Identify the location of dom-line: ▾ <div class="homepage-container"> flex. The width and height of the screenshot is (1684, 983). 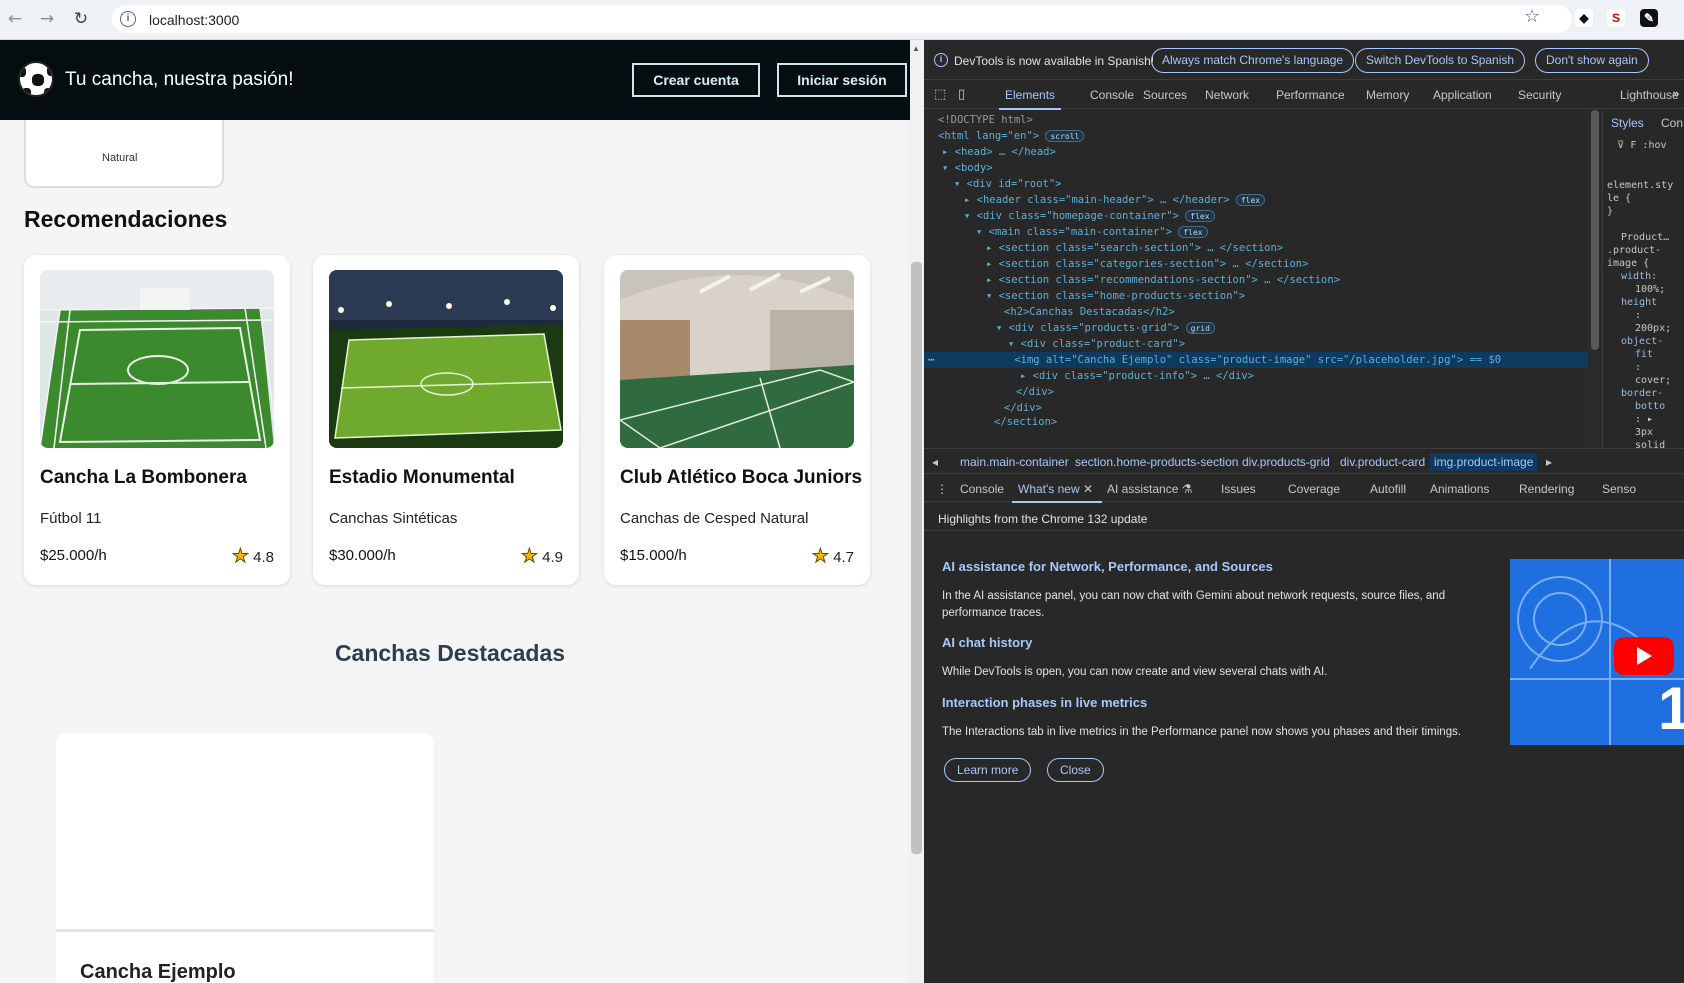
(1089, 216).